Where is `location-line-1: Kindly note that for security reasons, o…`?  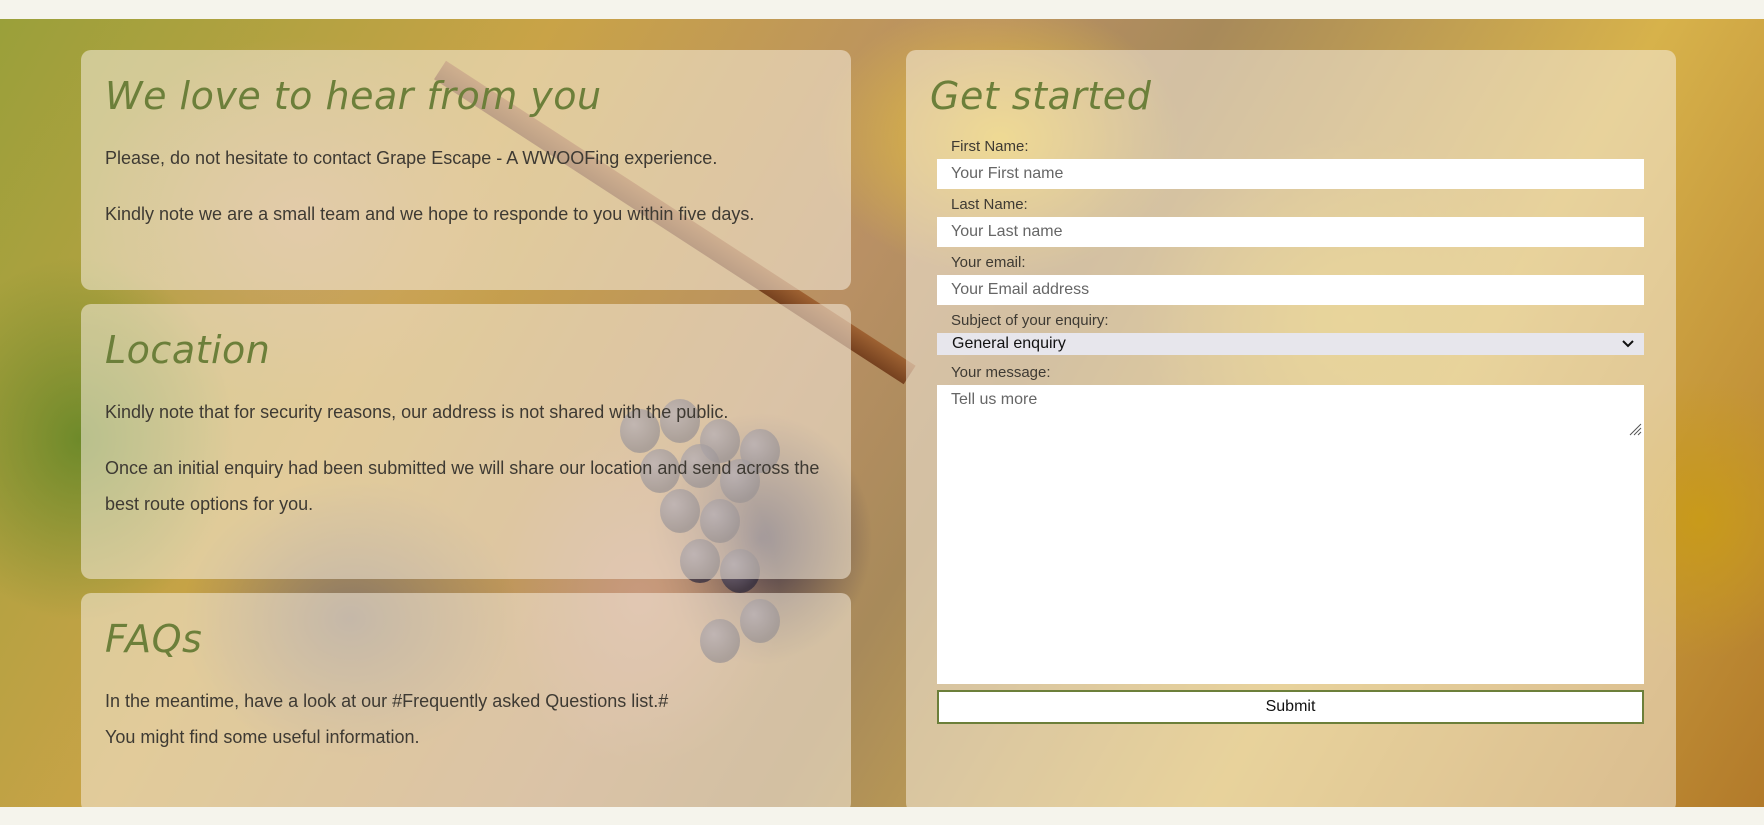 location-line-1: Kindly note that for security reasons, o… is located at coordinates (417, 412).